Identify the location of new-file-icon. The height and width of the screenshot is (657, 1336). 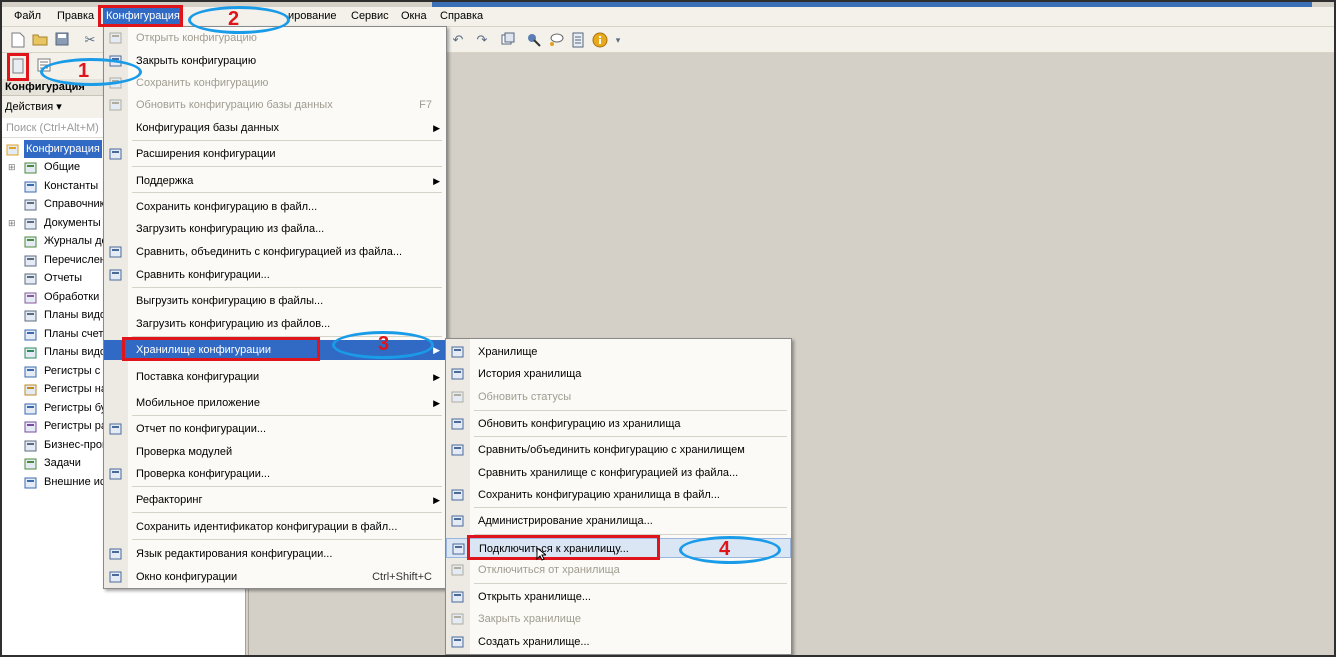
(18, 40).